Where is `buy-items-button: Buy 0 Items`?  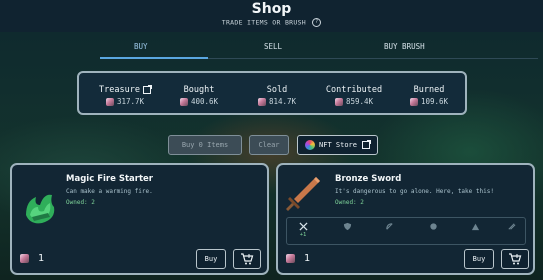
buy-items-button: Buy 0 Items is located at coordinates (205, 145).